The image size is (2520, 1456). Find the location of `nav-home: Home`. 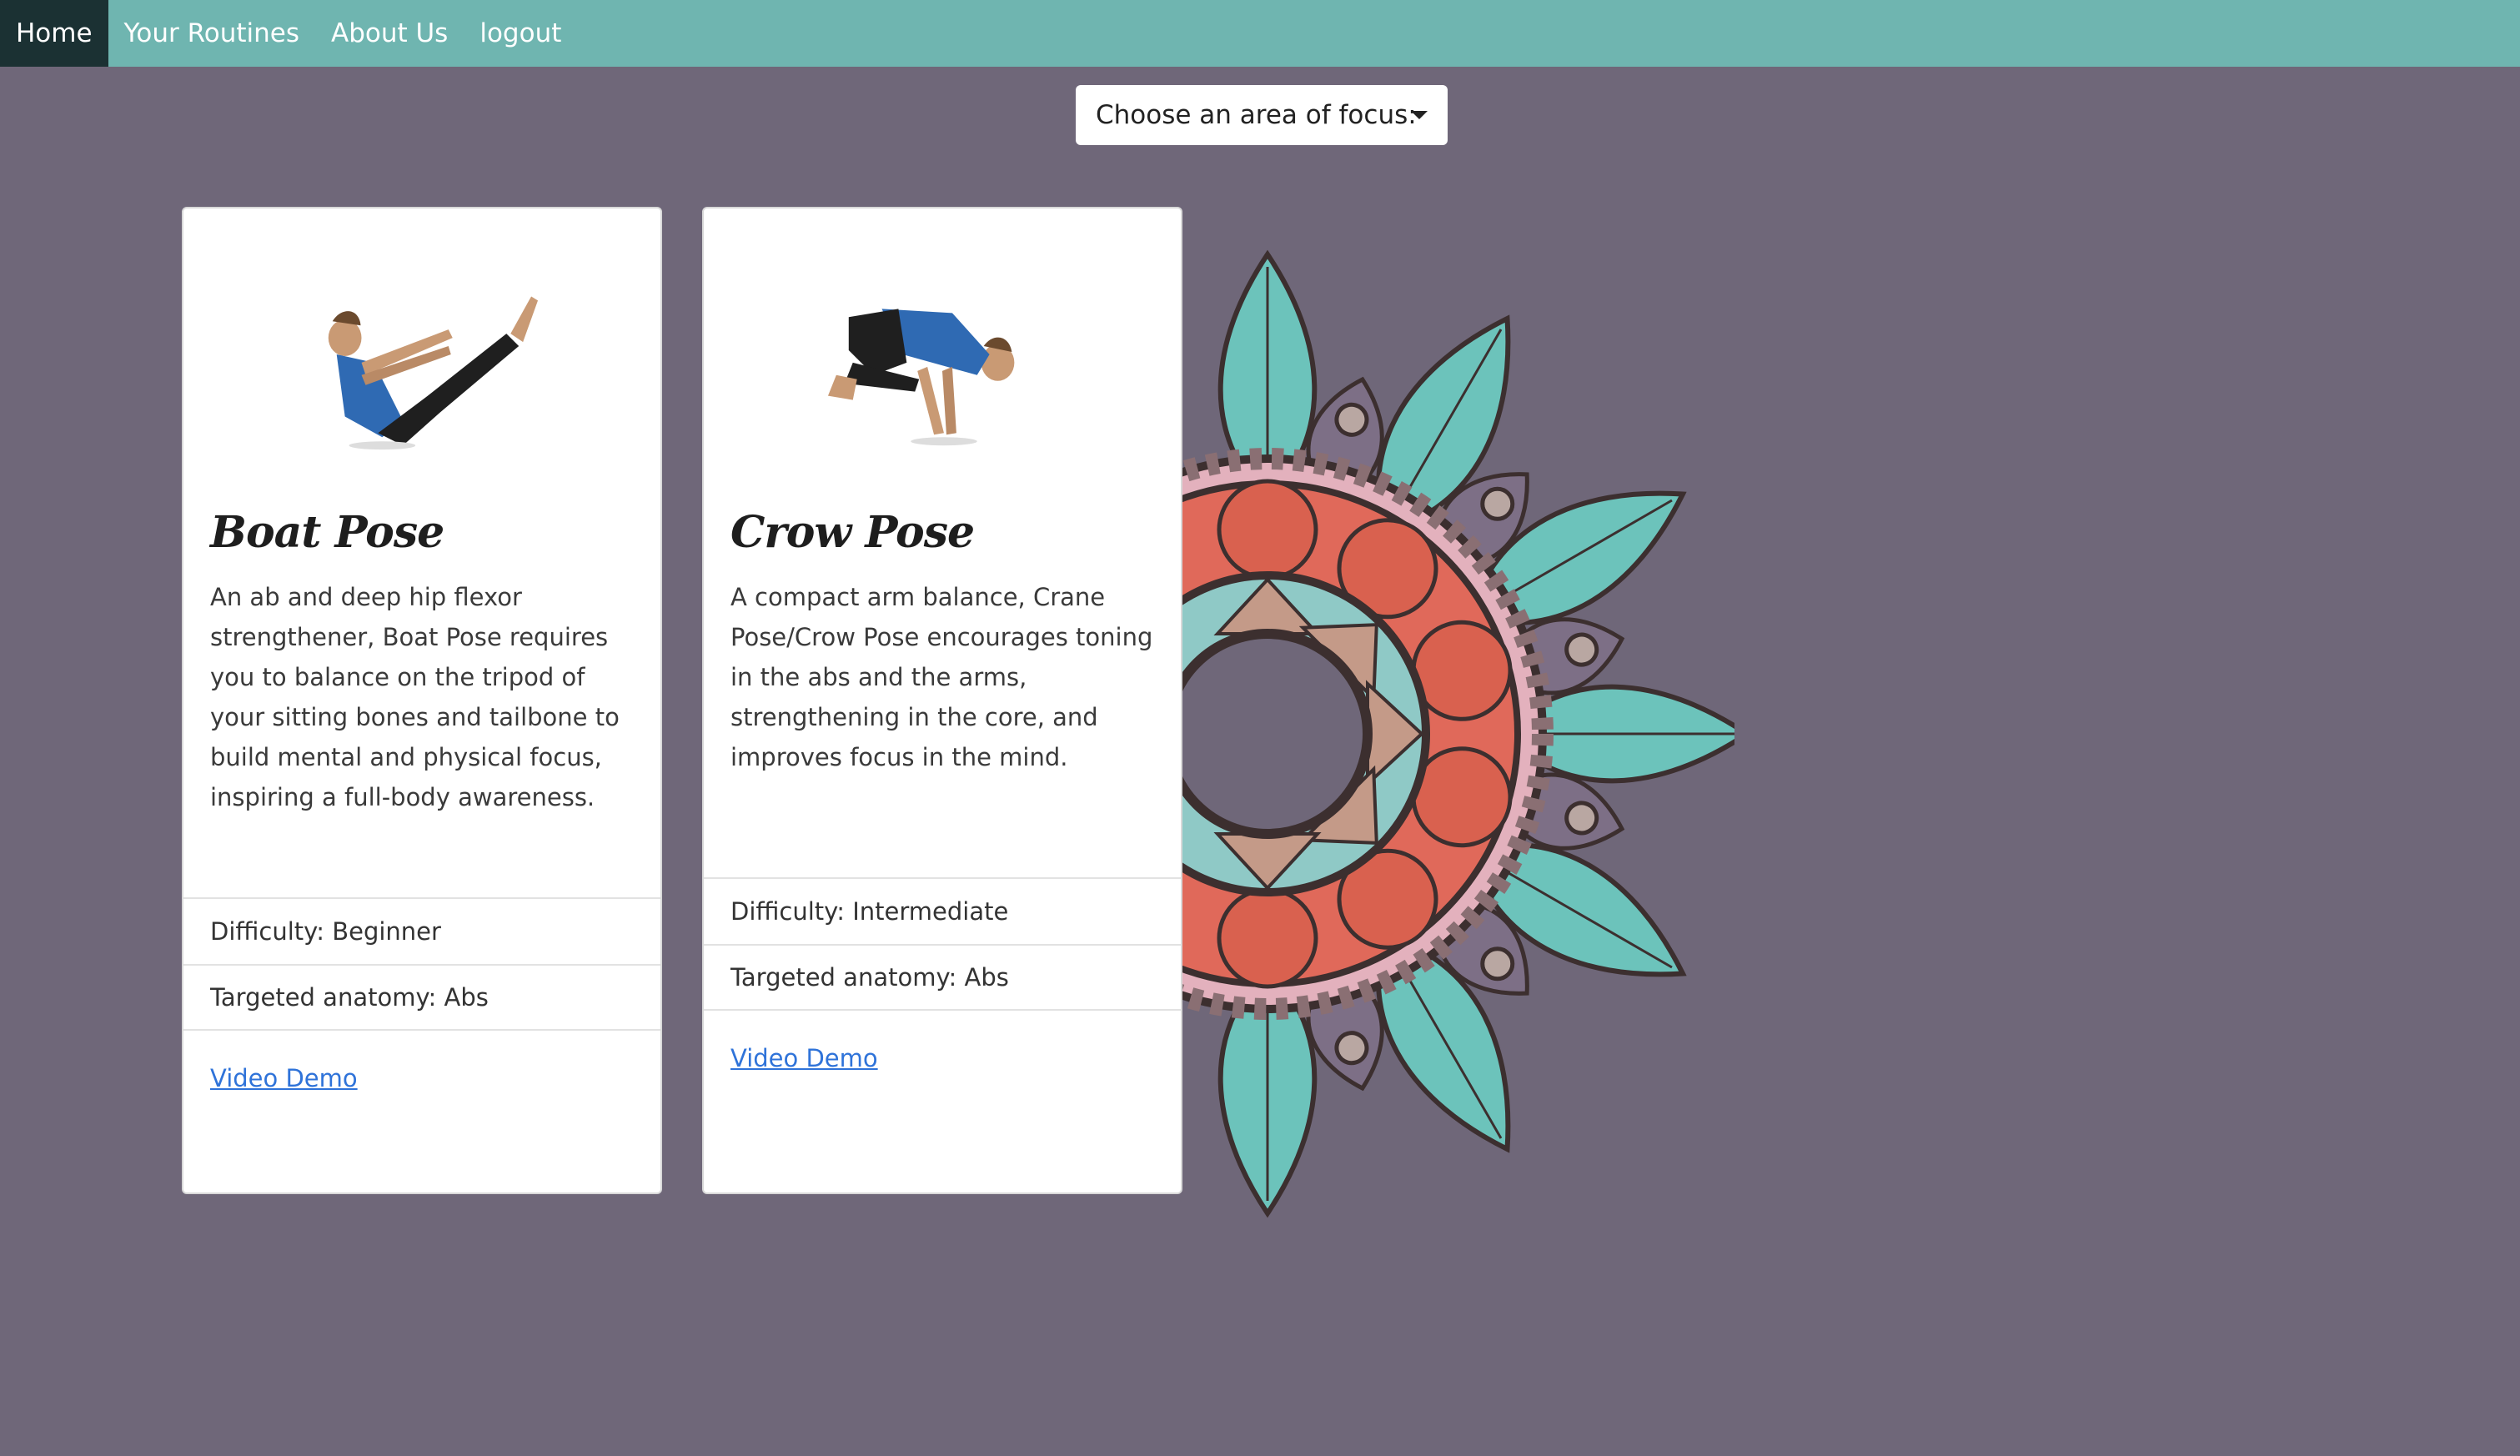

nav-home: Home is located at coordinates (54, 33).